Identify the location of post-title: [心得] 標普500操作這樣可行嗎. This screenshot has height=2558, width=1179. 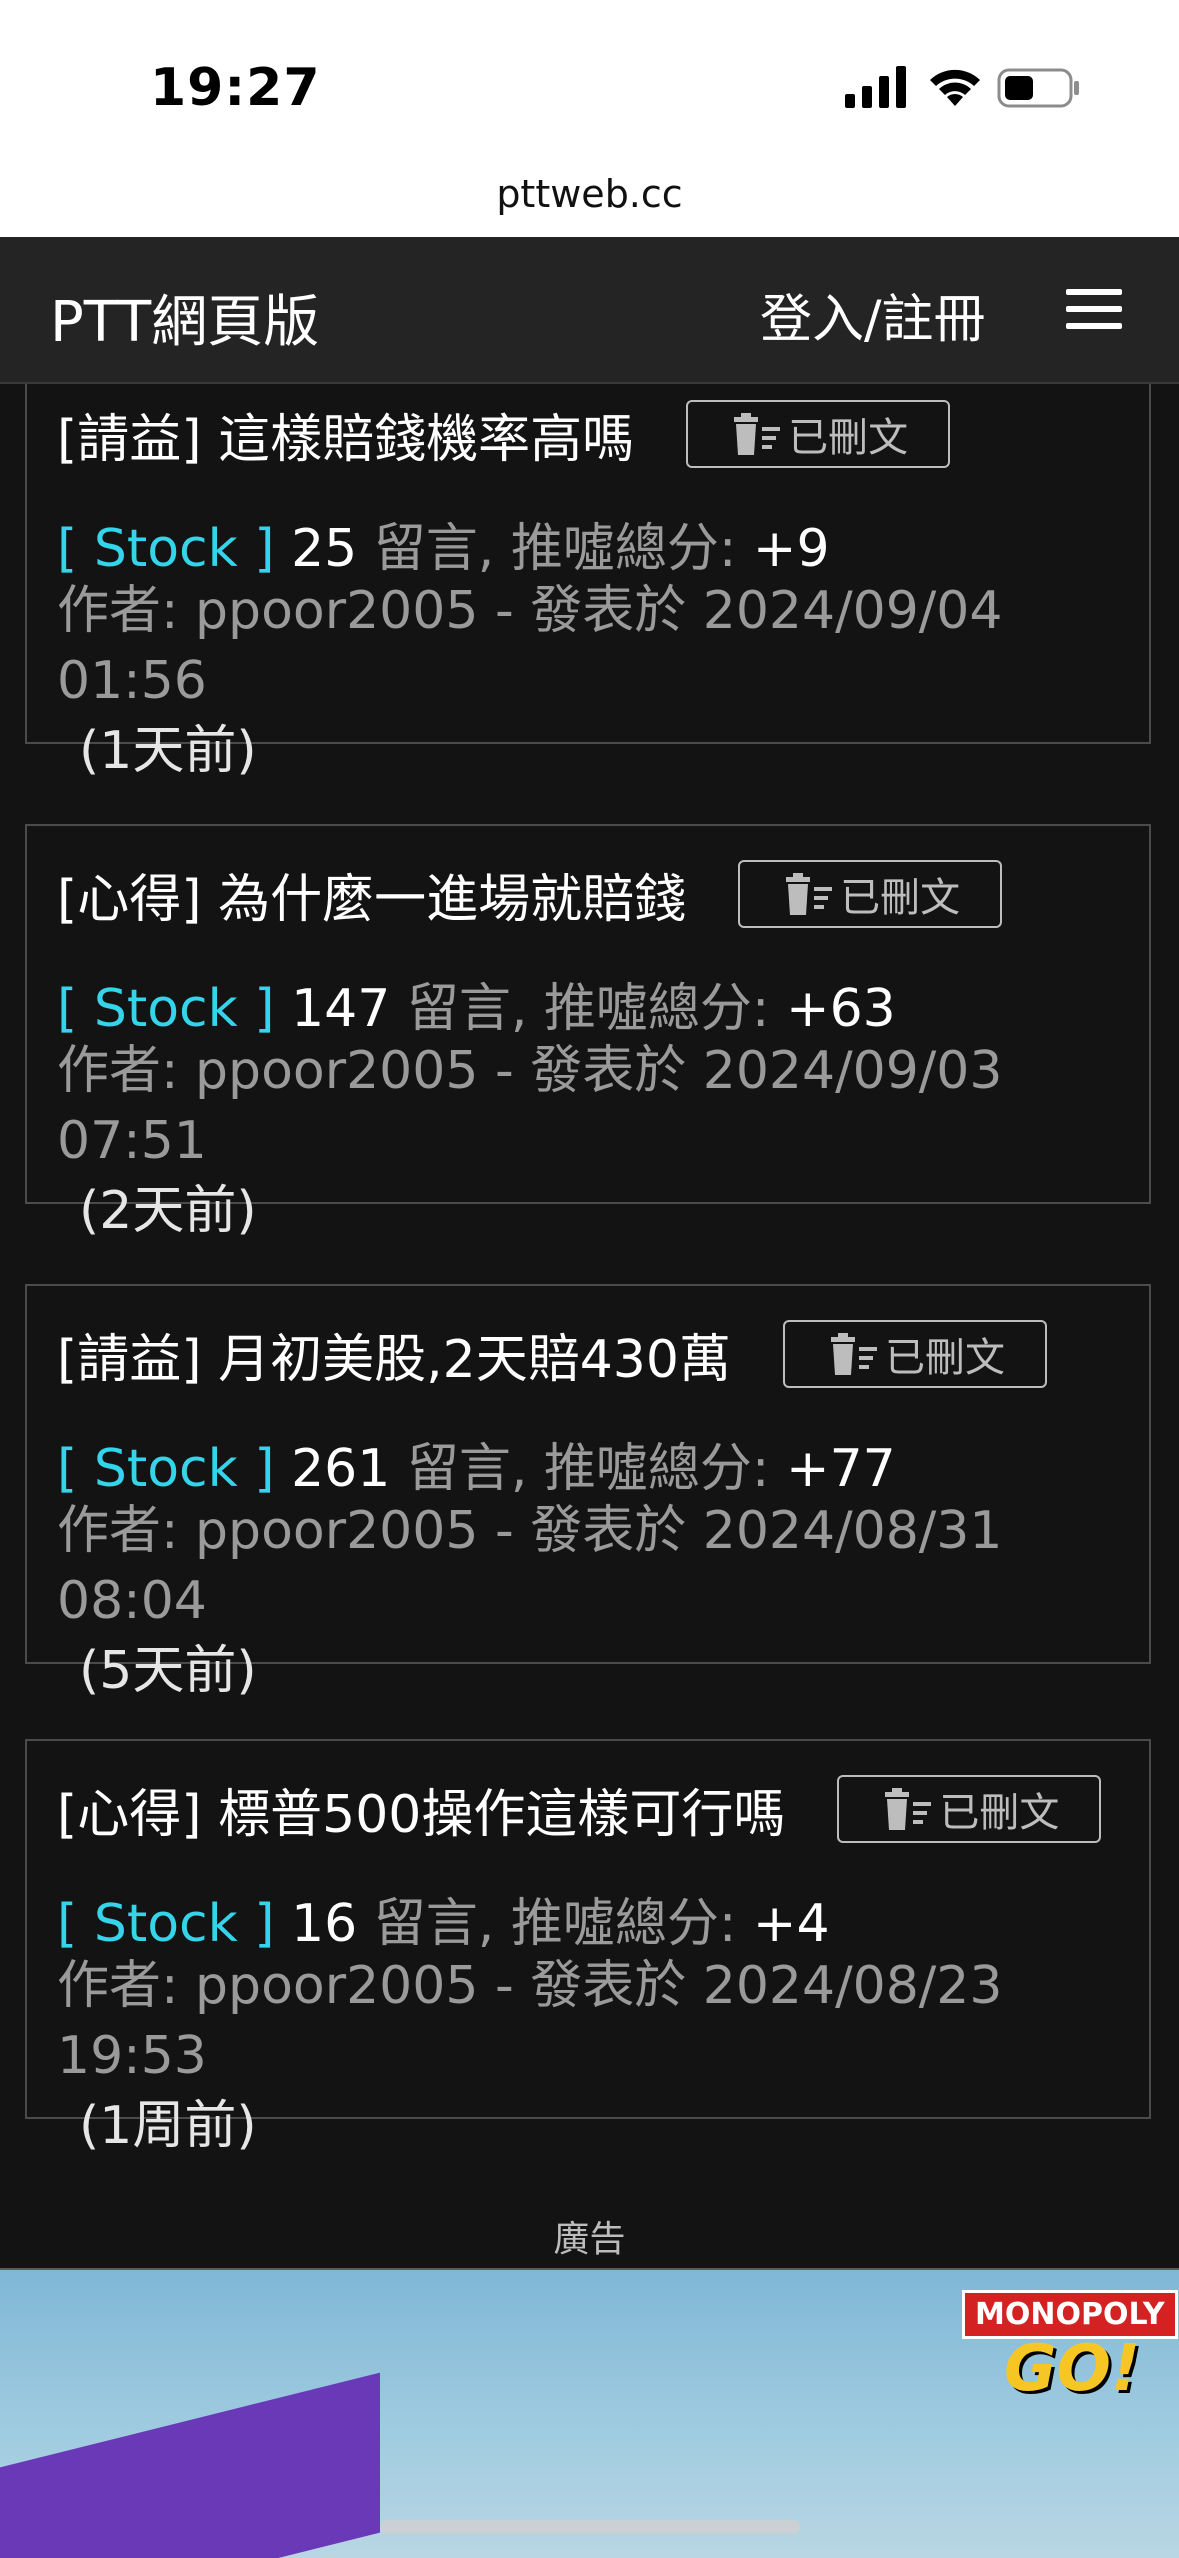
(421, 1809).